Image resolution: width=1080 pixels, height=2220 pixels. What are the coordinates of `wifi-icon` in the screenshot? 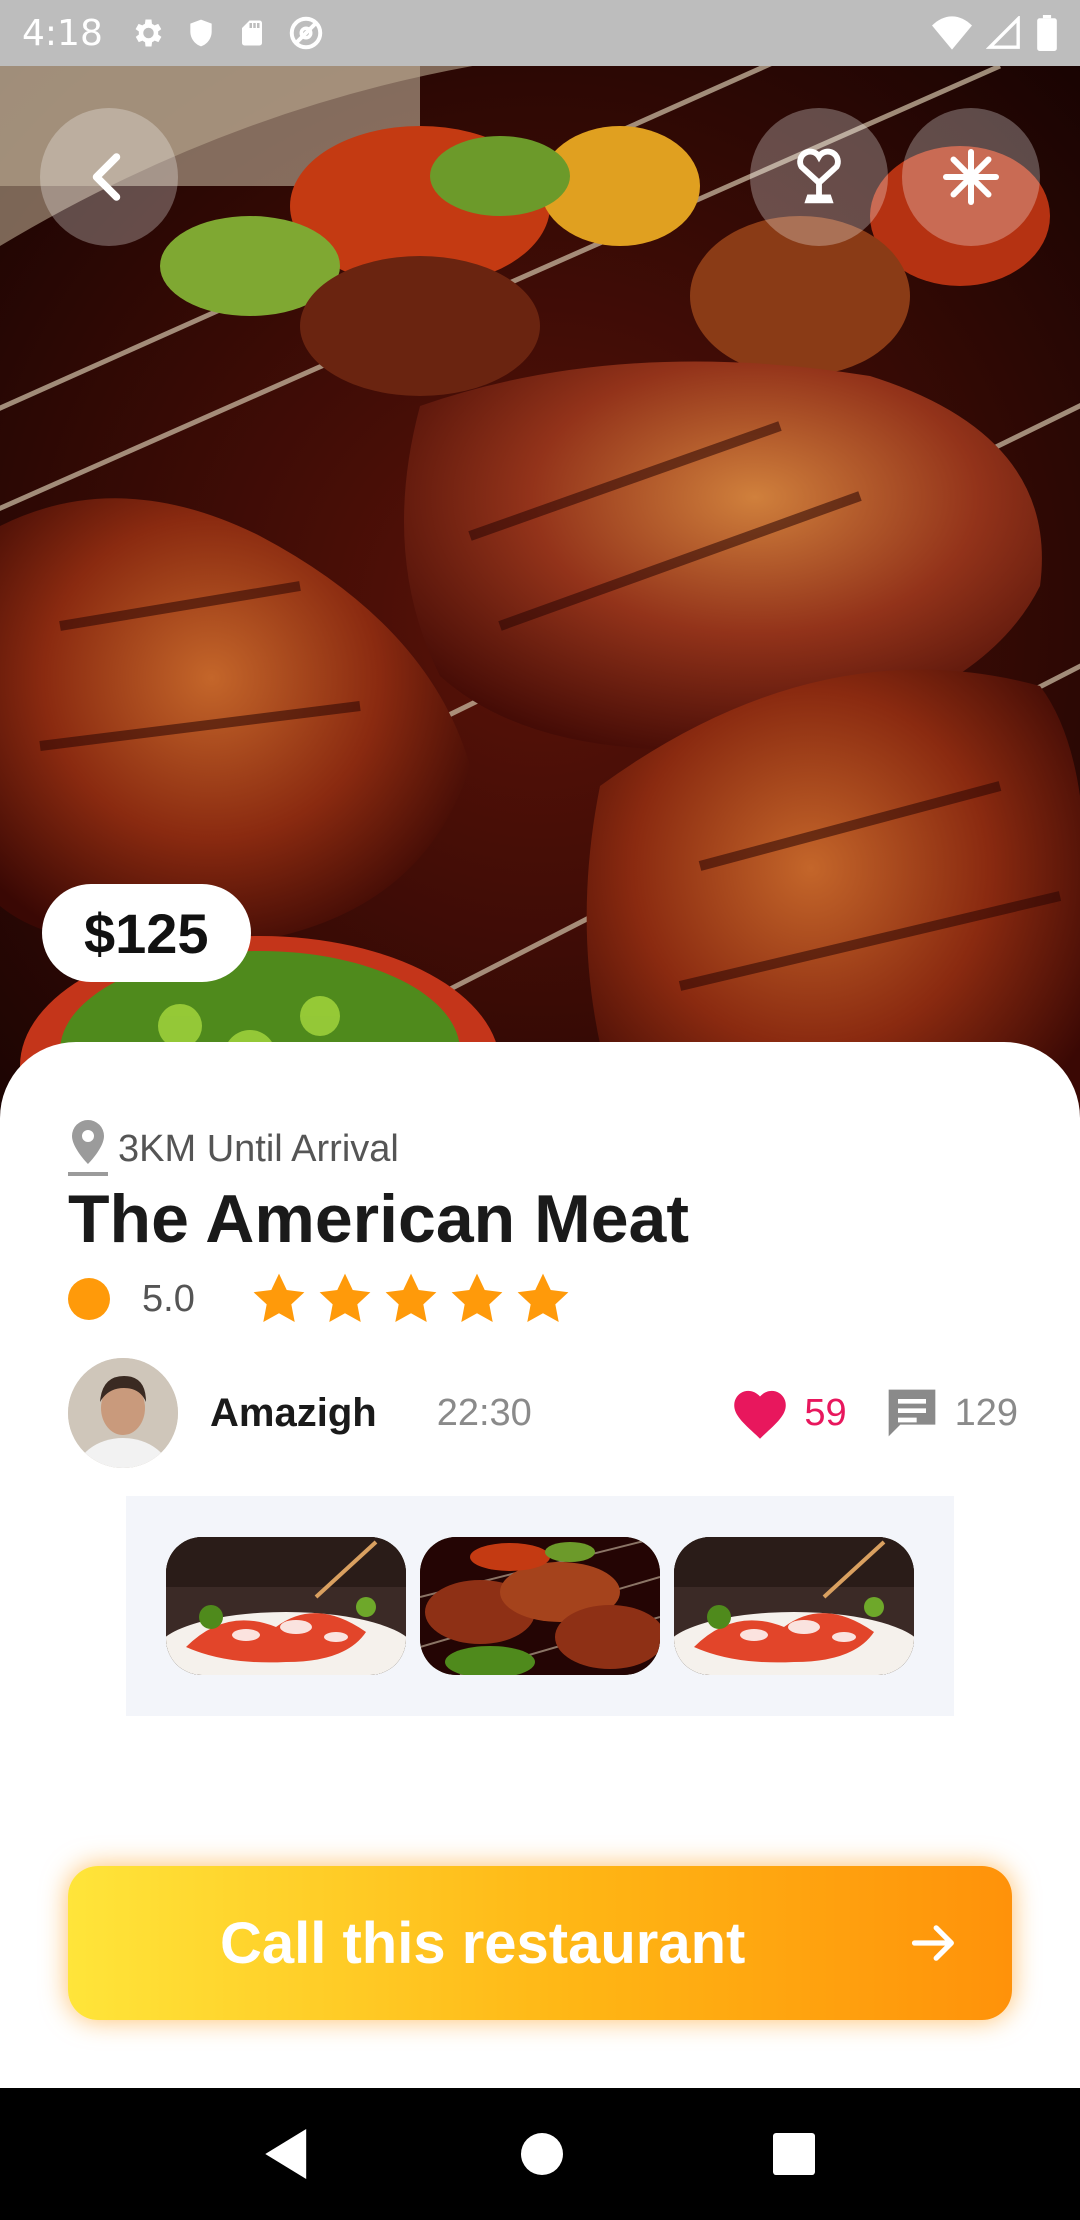 It's located at (952, 33).